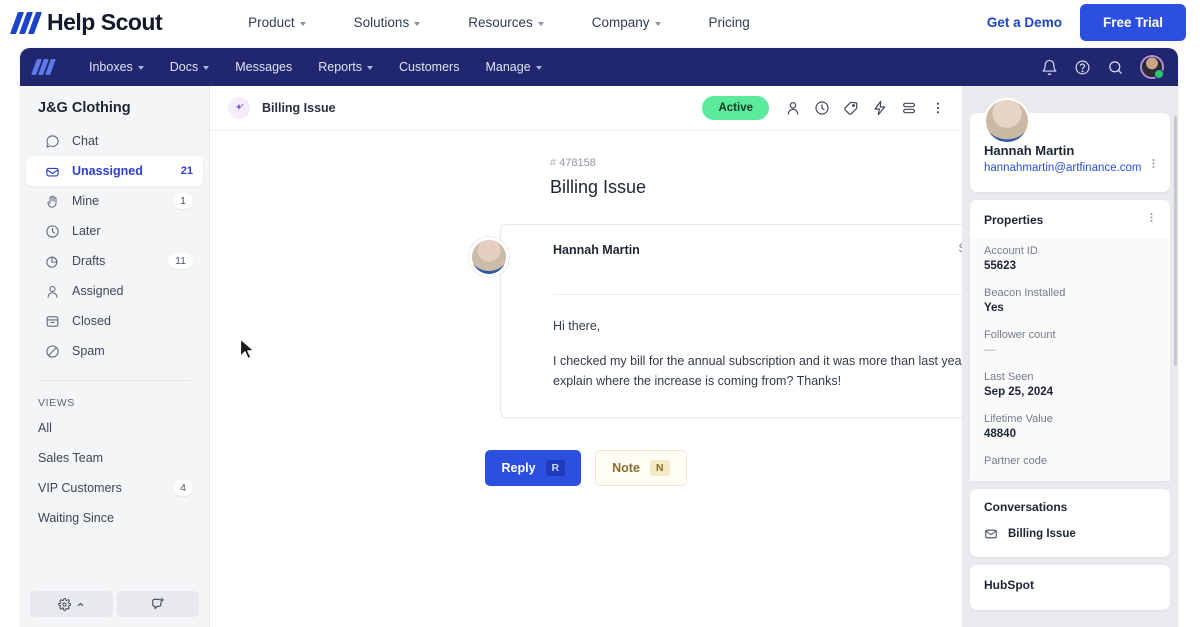 The image size is (1204, 627). What do you see at coordinates (990, 350) in the screenshot?
I see `property-value: —` at bounding box center [990, 350].